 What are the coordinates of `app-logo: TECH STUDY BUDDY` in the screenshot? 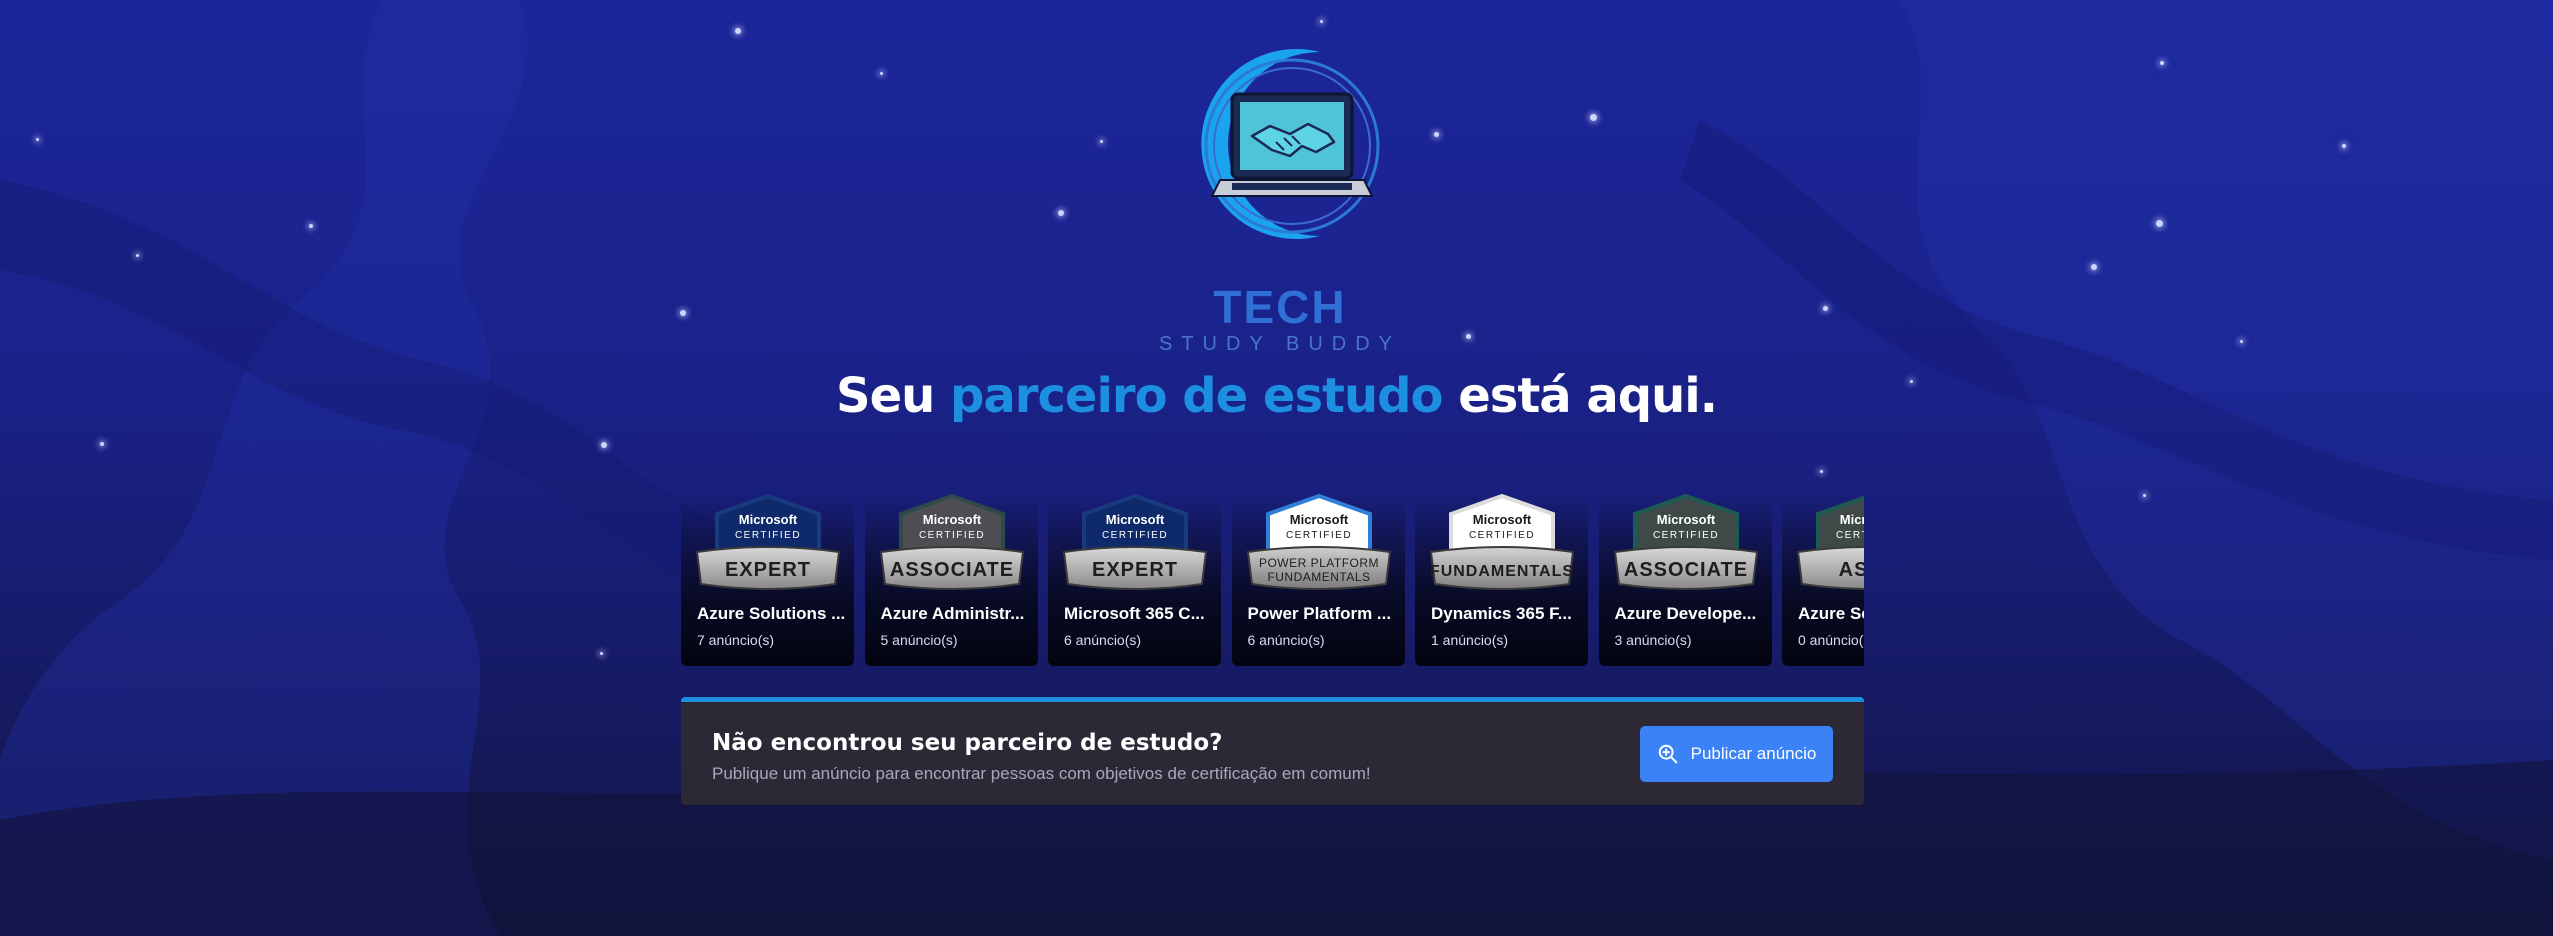 It's located at (1275, 197).